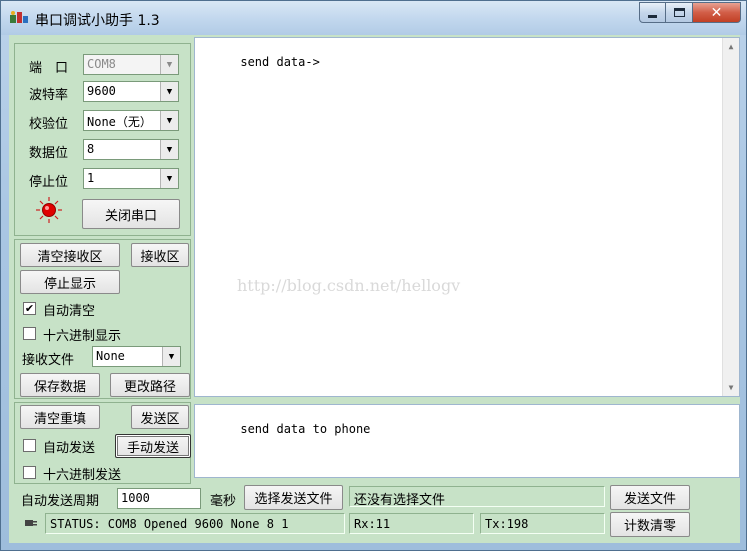  What do you see at coordinates (131, 91) in the screenshot?
I see `baud-select: 9600 ▼` at bounding box center [131, 91].